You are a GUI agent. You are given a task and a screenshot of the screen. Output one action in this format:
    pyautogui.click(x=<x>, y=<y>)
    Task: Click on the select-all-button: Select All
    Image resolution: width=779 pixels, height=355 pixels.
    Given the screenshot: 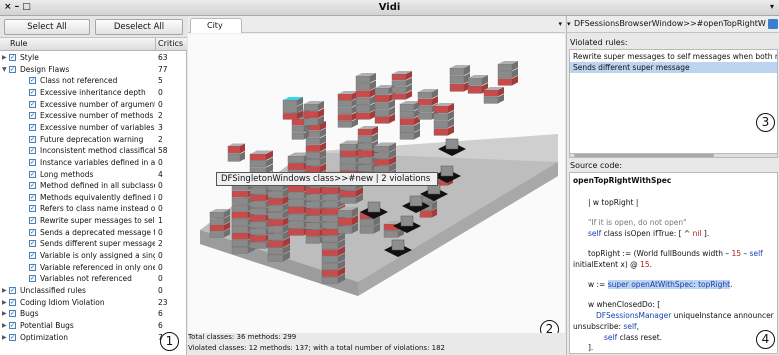 What is the action you would take?
    pyautogui.click(x=47, y=27)
    